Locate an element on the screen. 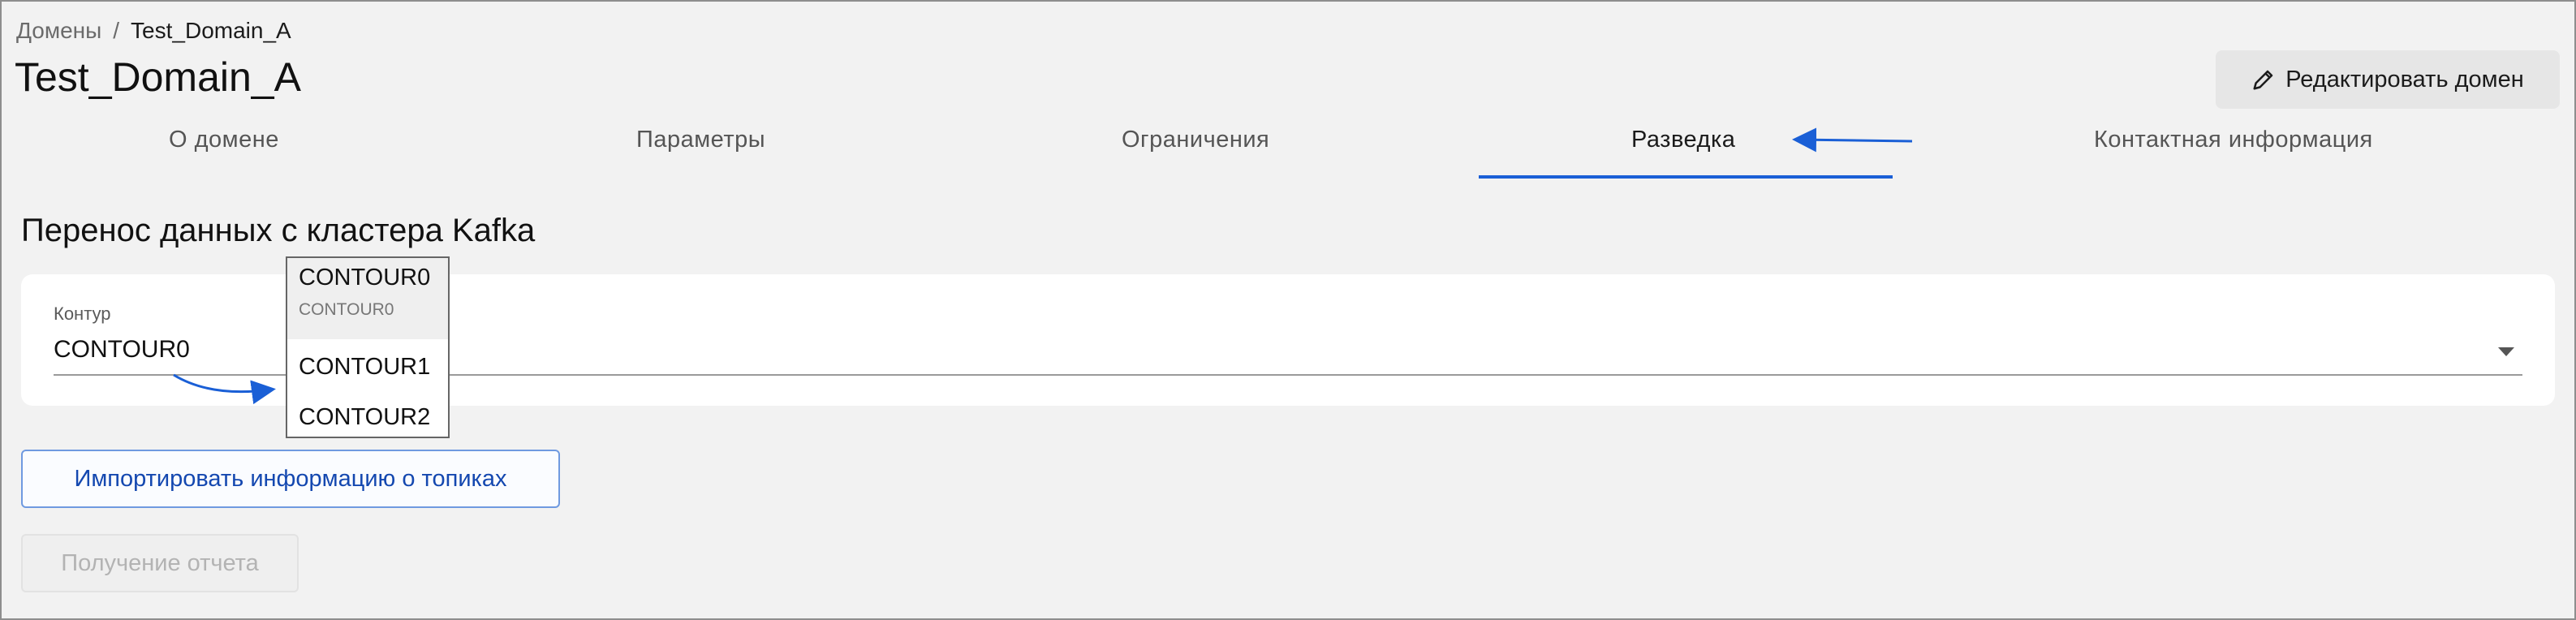 The image size is (2576, 620). breadcrumb-current: Test_Domain_A is located at coordinates (211, 30).